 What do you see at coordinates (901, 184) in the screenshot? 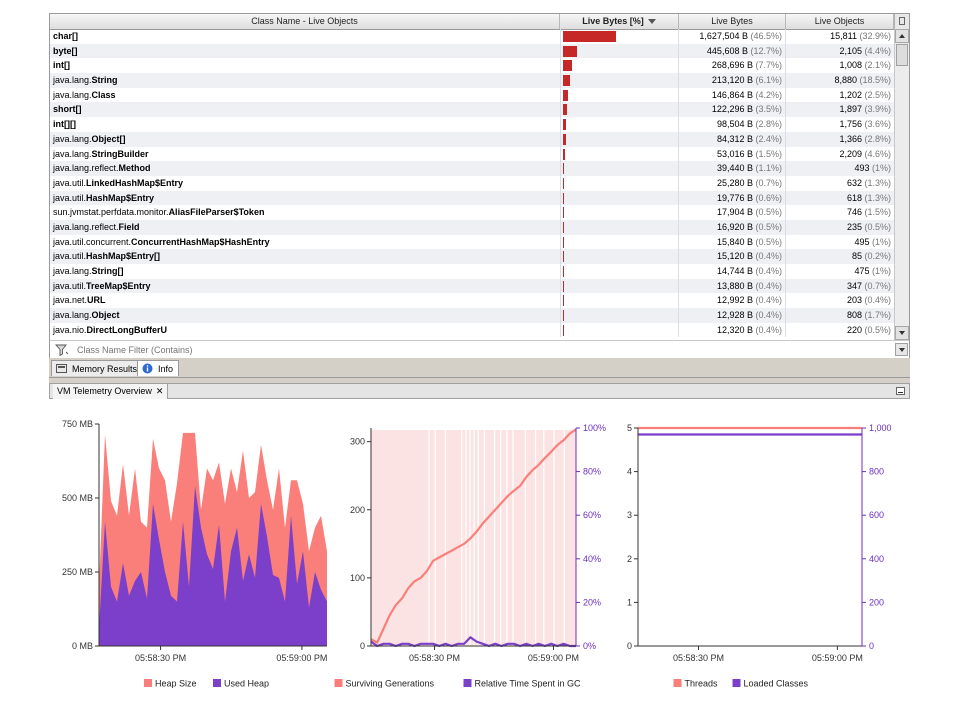
I see `table-scrollbar` at bounding box center [901, 184].